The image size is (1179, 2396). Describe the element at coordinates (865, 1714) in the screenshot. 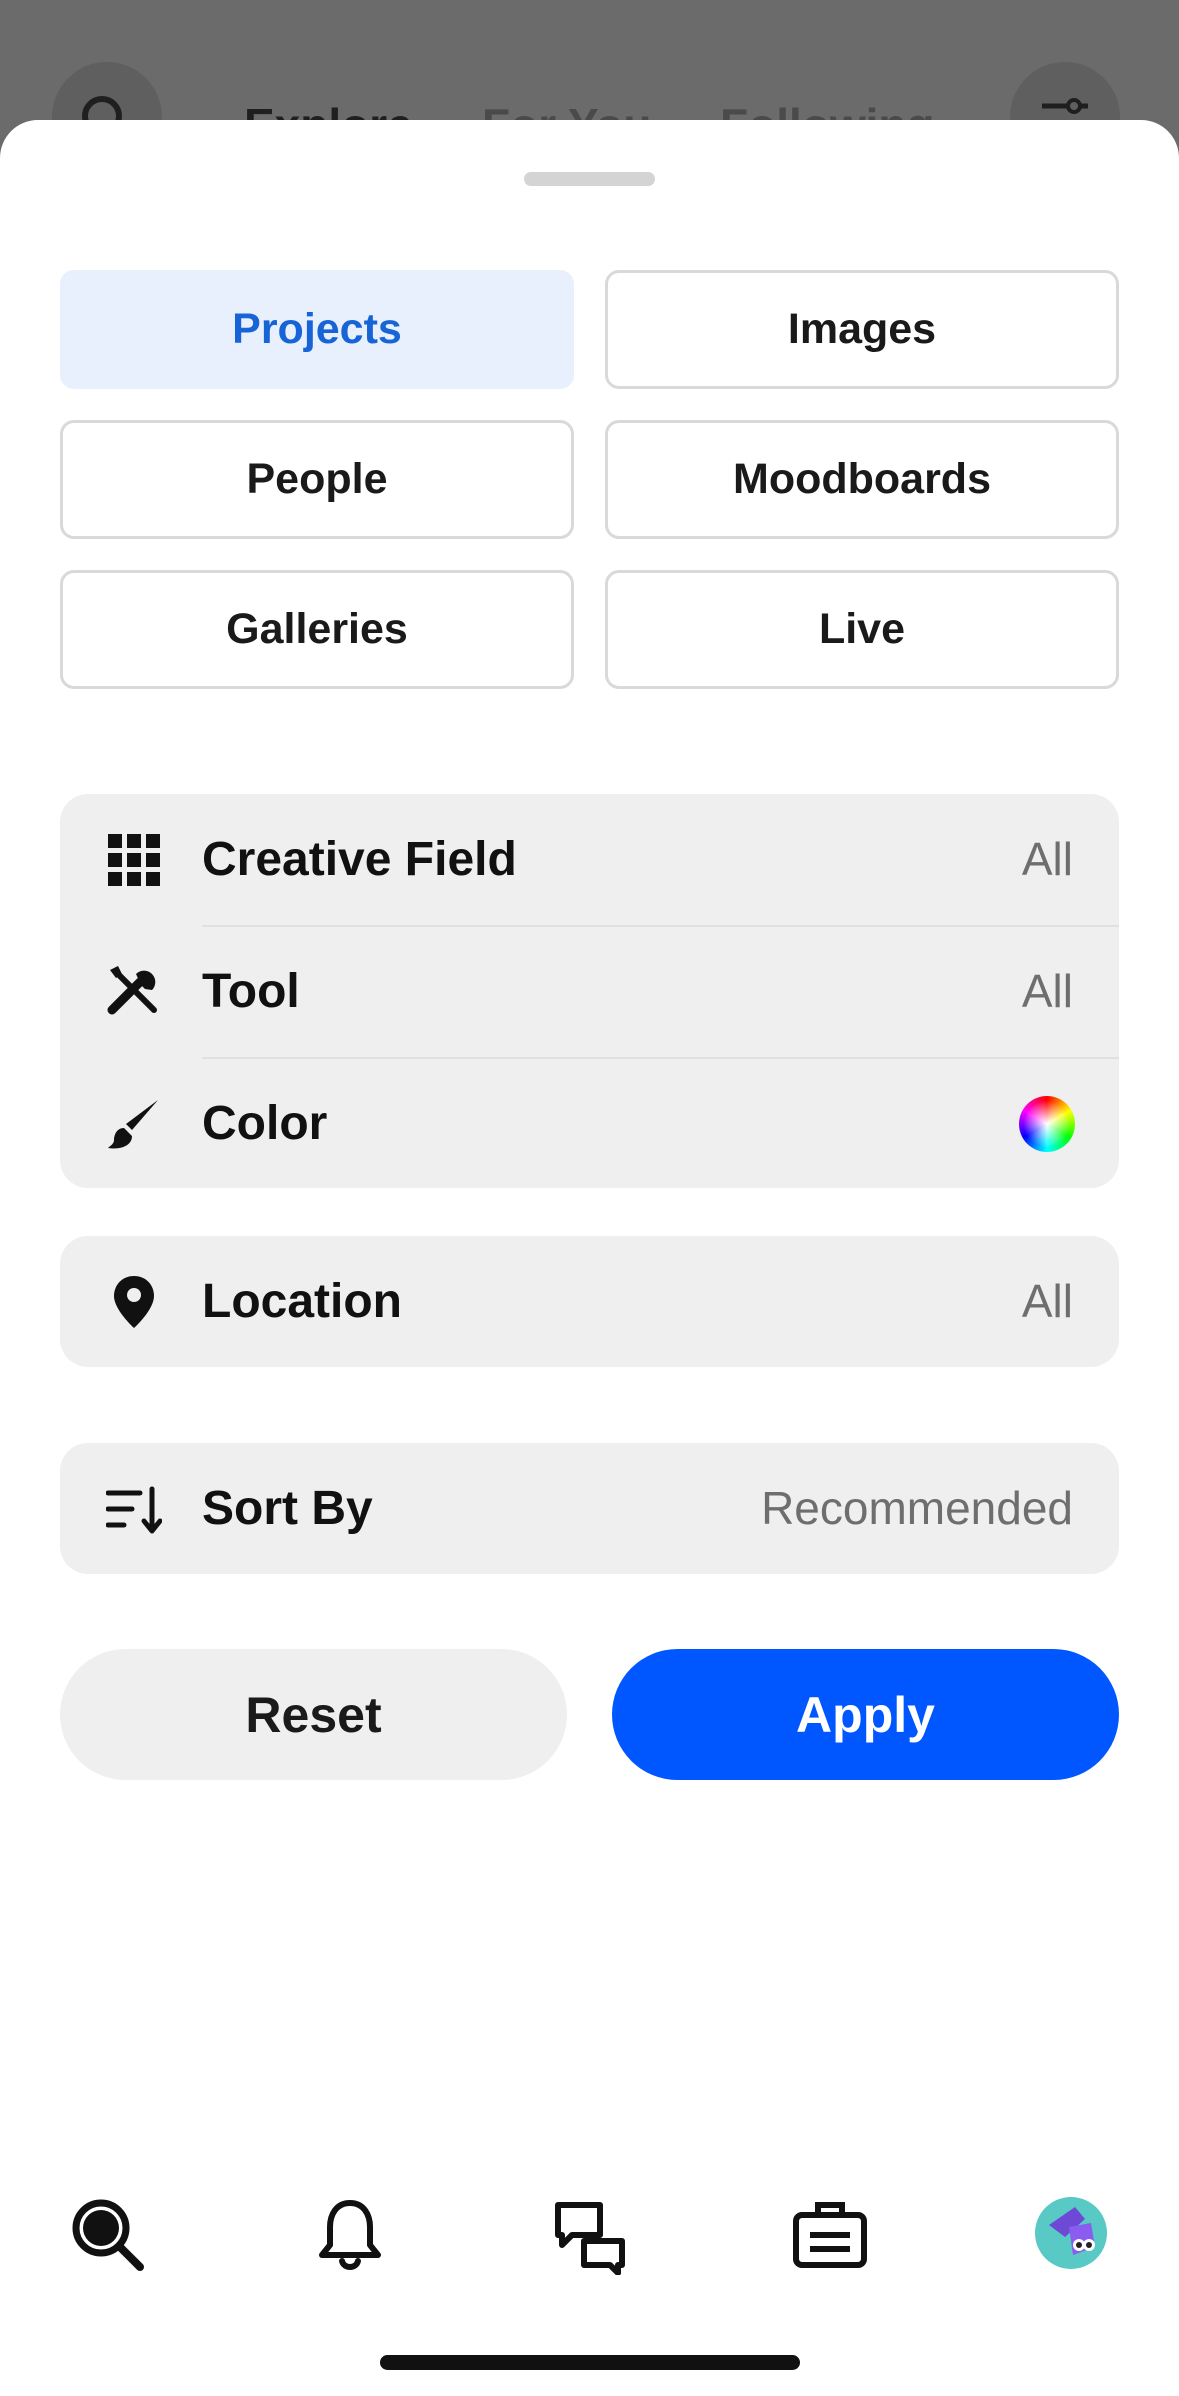

I see `apply-button: Apply` at that location.